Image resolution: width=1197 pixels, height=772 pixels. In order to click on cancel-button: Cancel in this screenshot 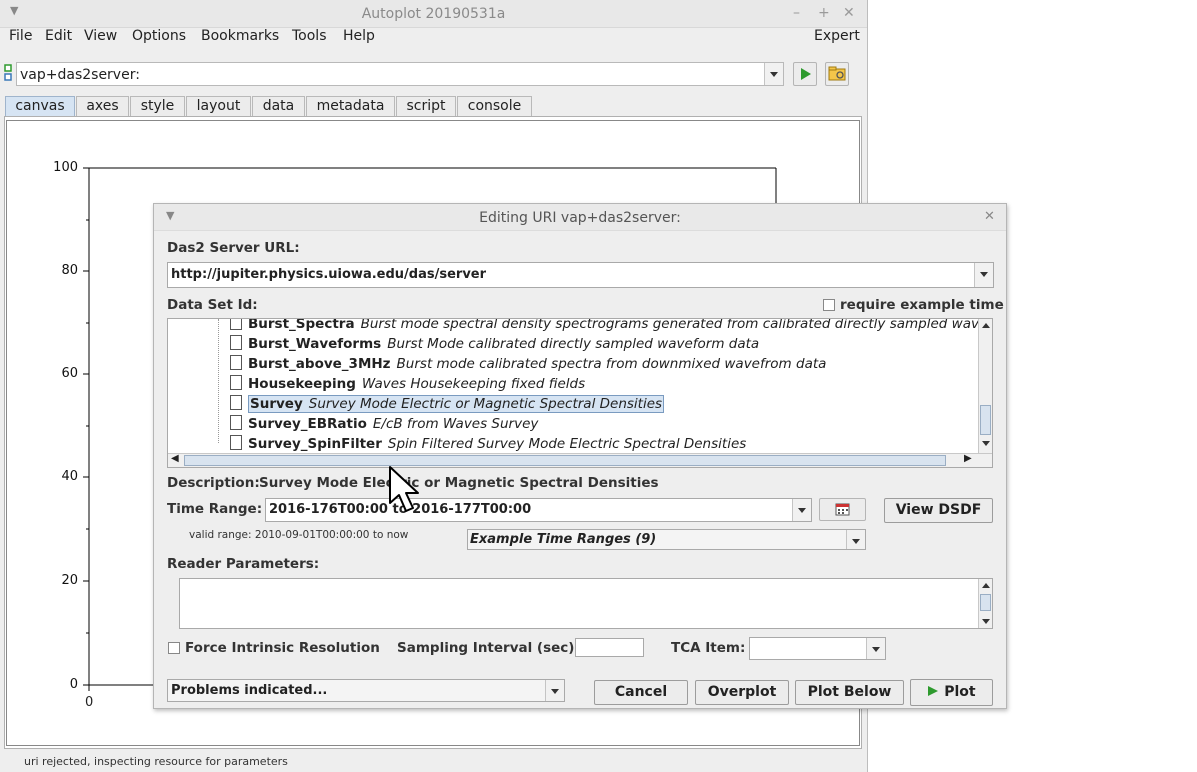, I will do `click(641, 692)`.